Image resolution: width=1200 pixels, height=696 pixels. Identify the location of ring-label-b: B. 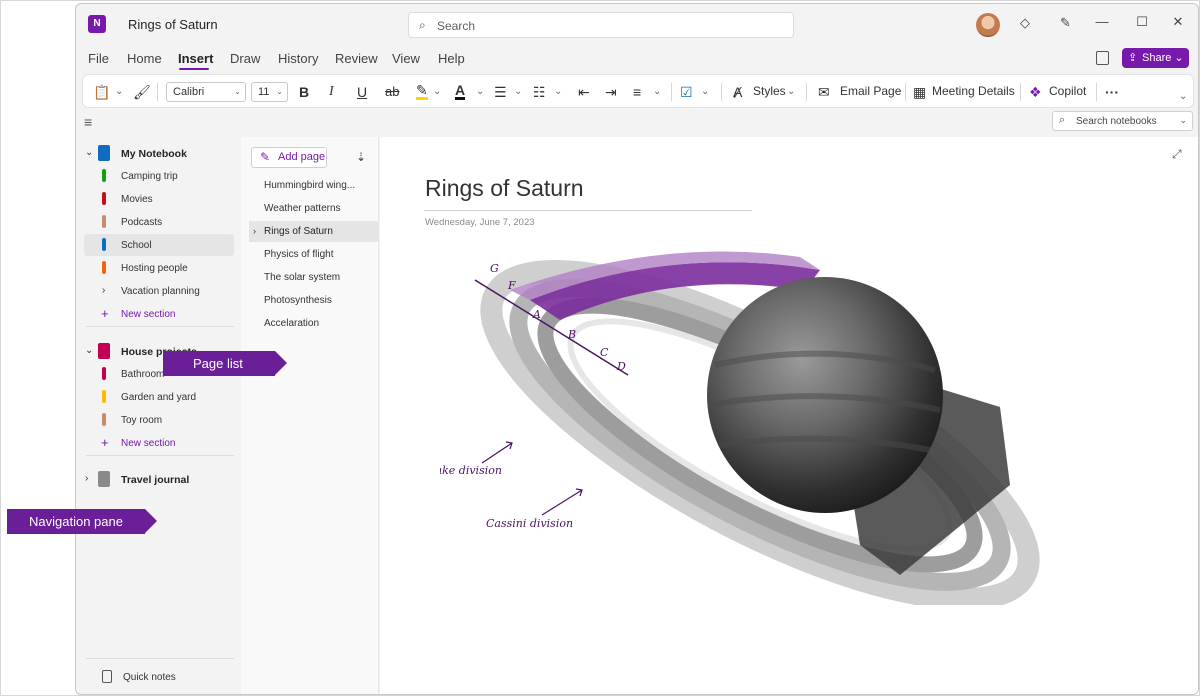
(571, 334).